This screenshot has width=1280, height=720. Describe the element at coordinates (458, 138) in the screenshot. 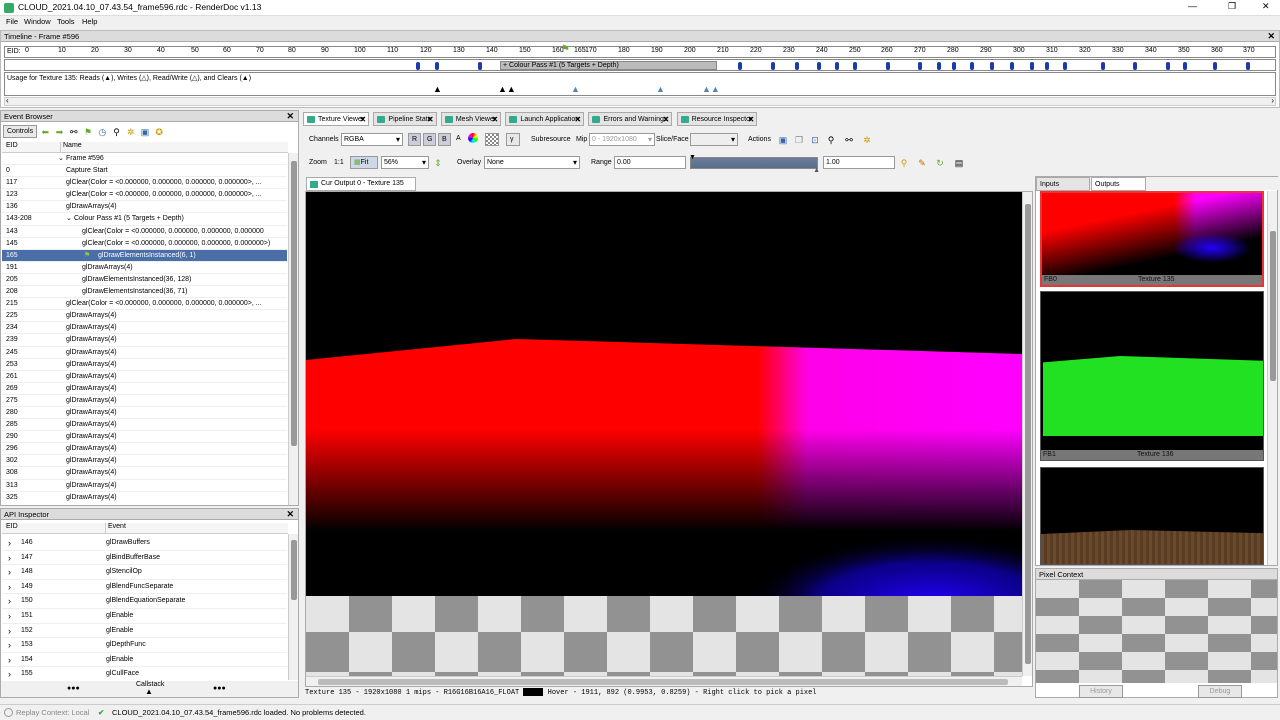

I see `channel-a-toggle: A` at that location.